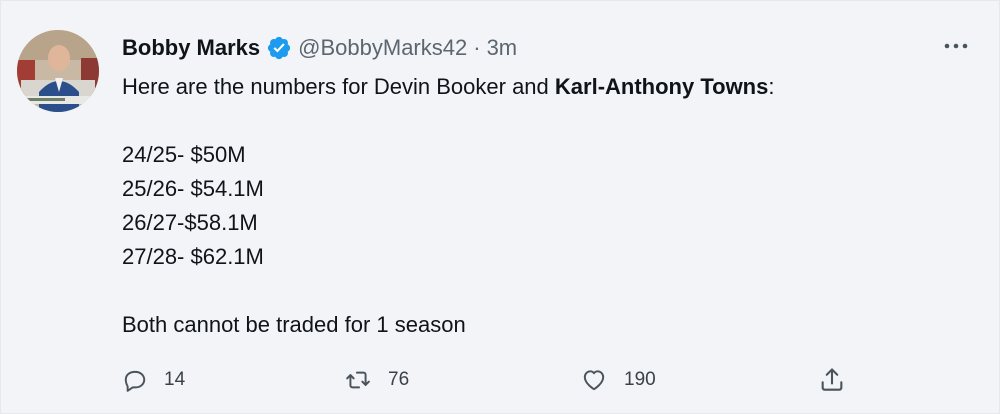 This screenshot has height=414, width=1000. I want to click on retweet-icon, so click(358, 380).